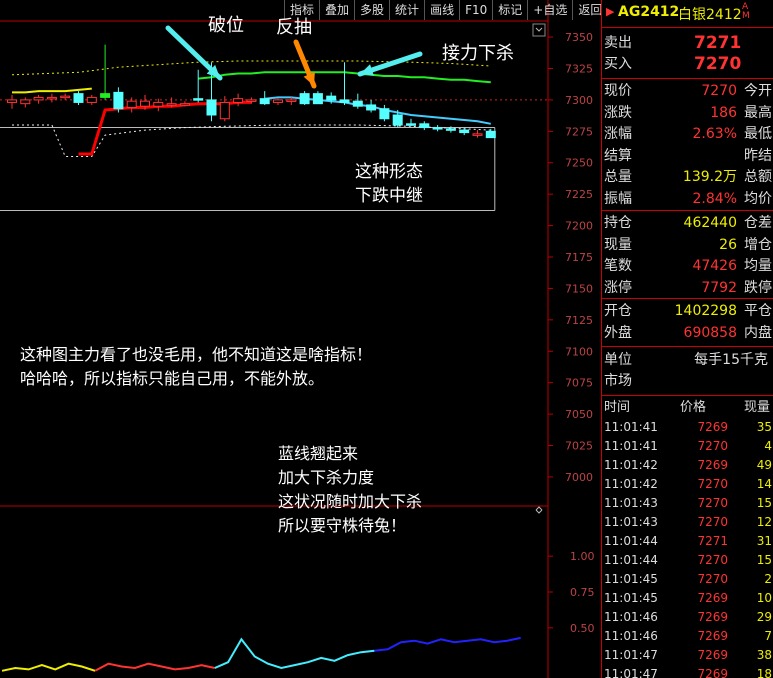 The width and height of the screenshot is (773, 678). What do you see at coordinates (731, 360) in the screenshot?
I see `unit-value: 每手15千克` at bounding box center [731, 360].